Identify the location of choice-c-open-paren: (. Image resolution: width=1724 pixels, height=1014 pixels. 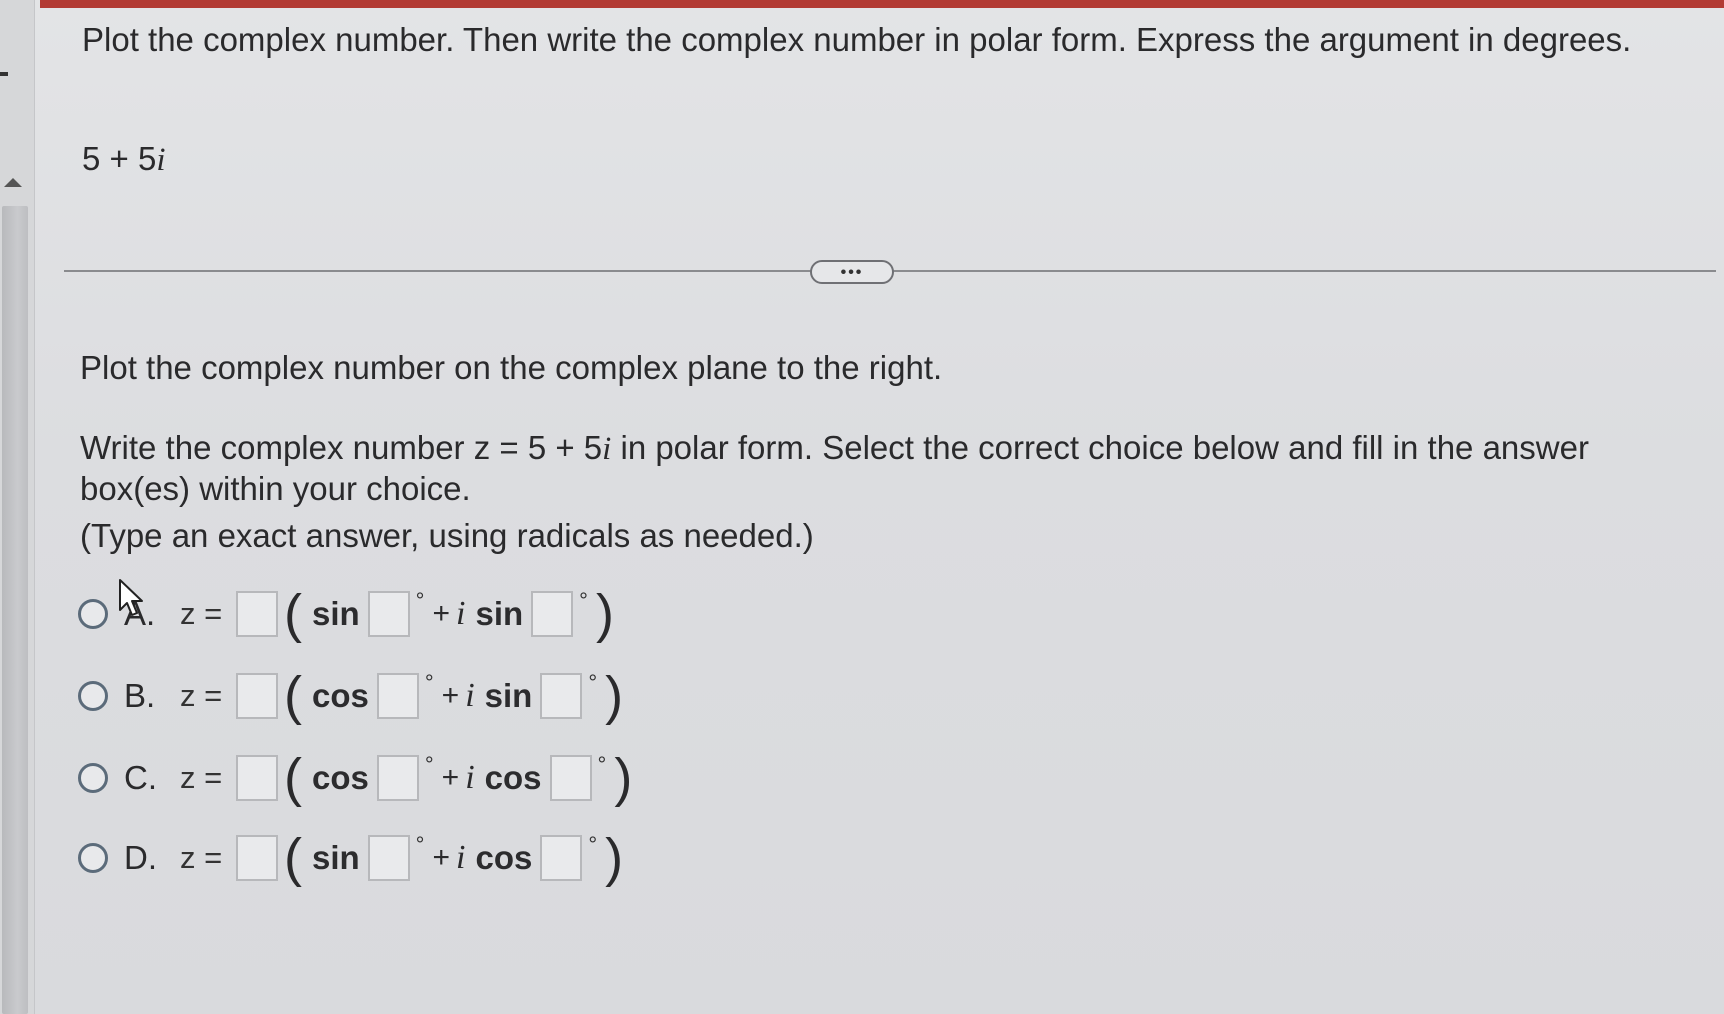
(293, 778).